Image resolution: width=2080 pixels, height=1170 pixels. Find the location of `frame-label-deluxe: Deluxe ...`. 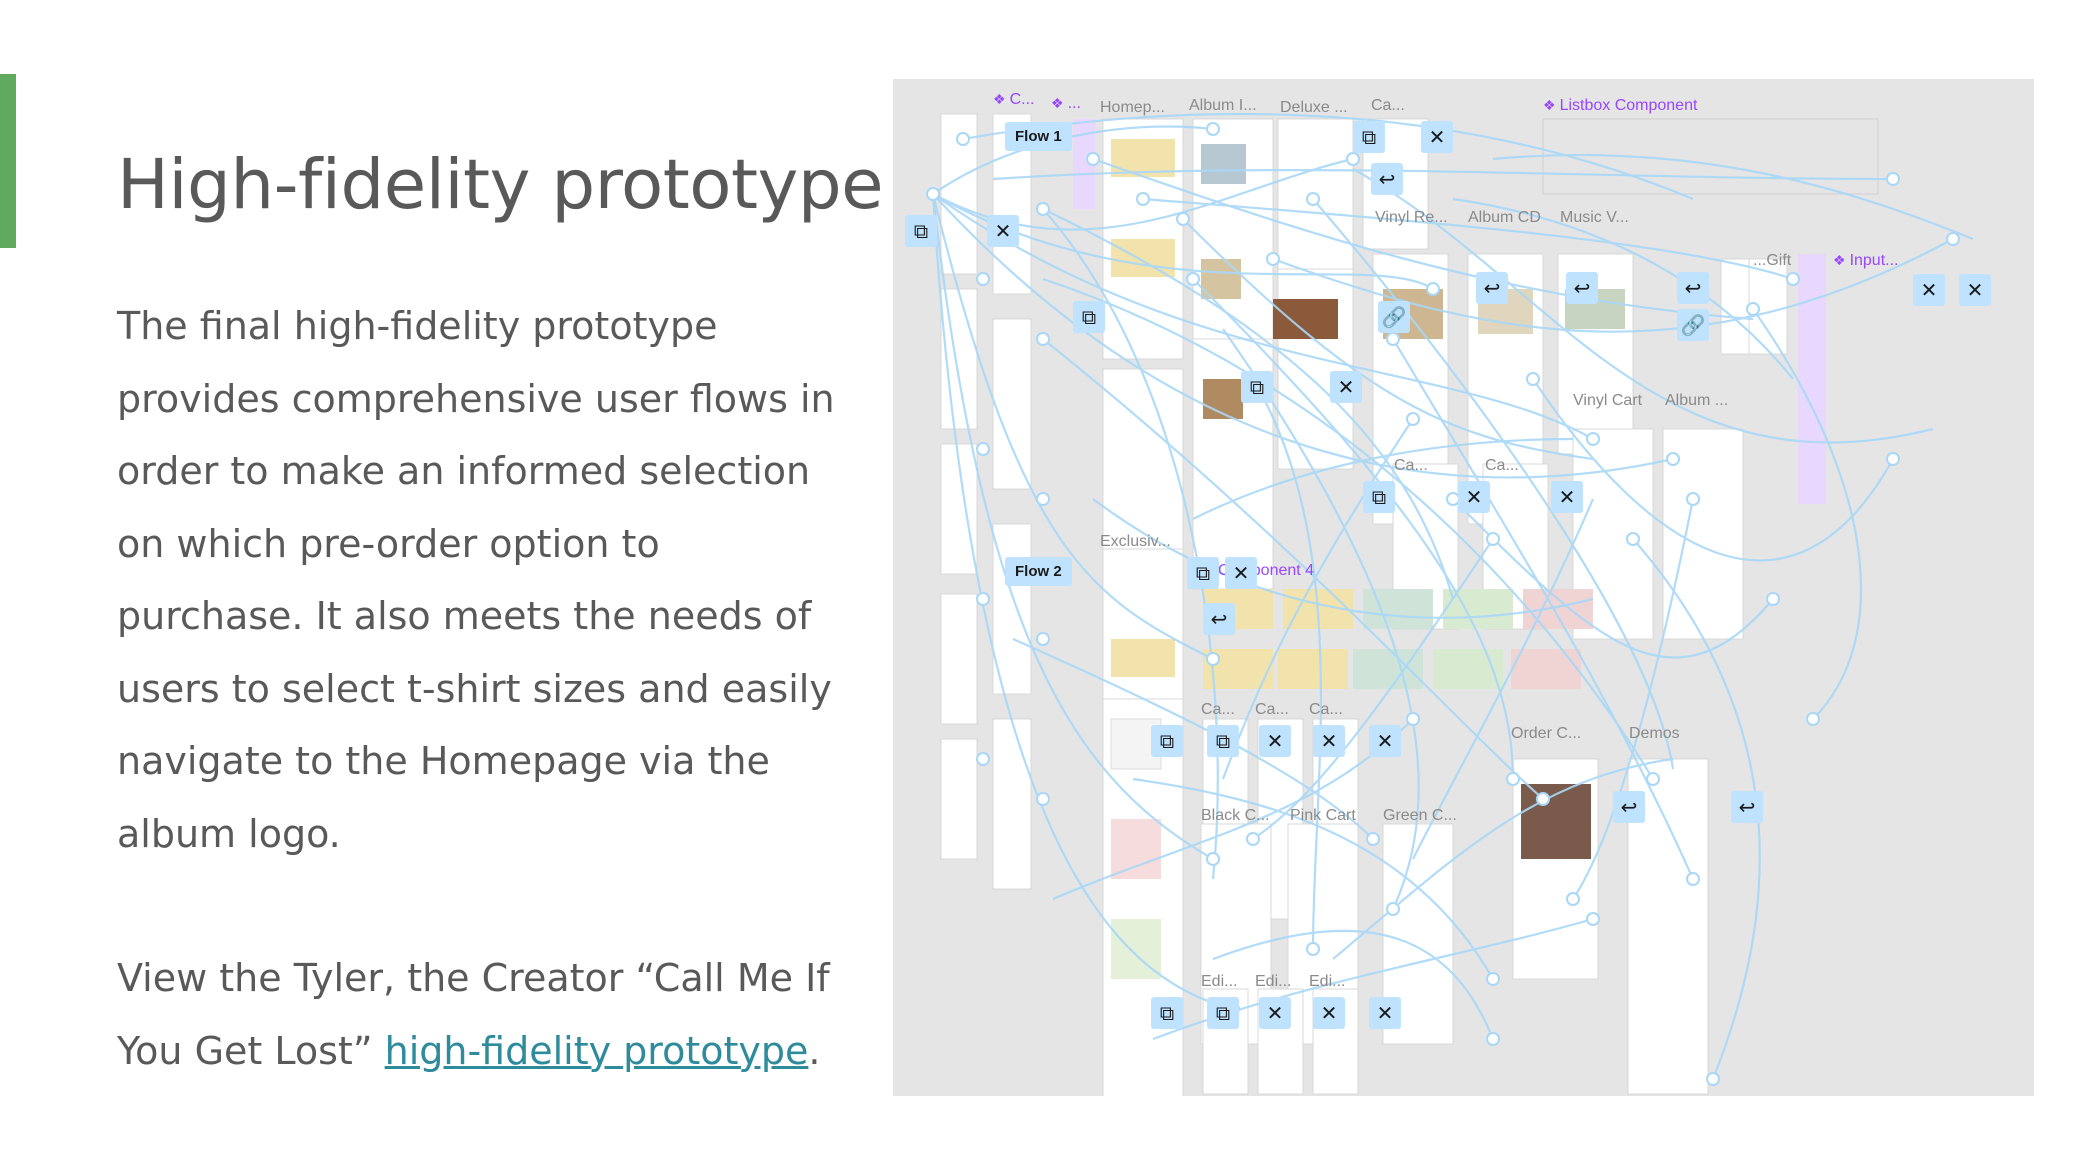

frame-label-deluxe: Deluxe ... is located at coordinates (1314, 107).